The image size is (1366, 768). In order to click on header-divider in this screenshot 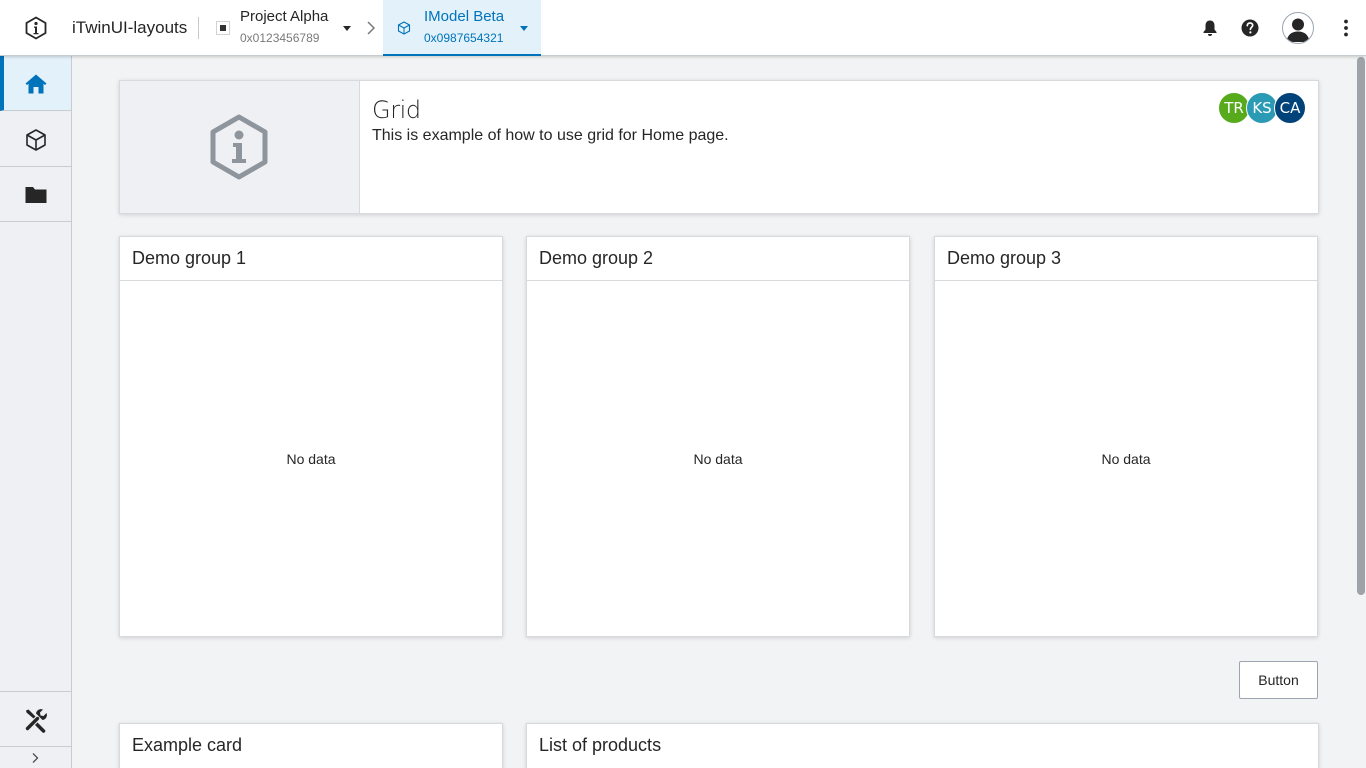, I will do `click(198, 28)`.